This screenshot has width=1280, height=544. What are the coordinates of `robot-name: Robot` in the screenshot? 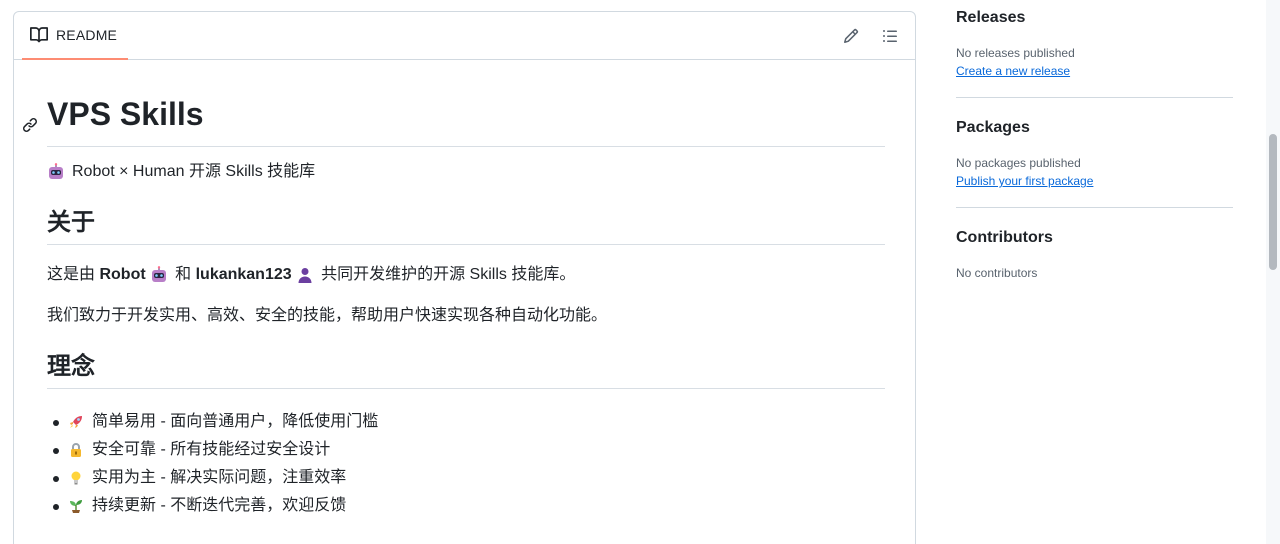 It's located at (122, 274).